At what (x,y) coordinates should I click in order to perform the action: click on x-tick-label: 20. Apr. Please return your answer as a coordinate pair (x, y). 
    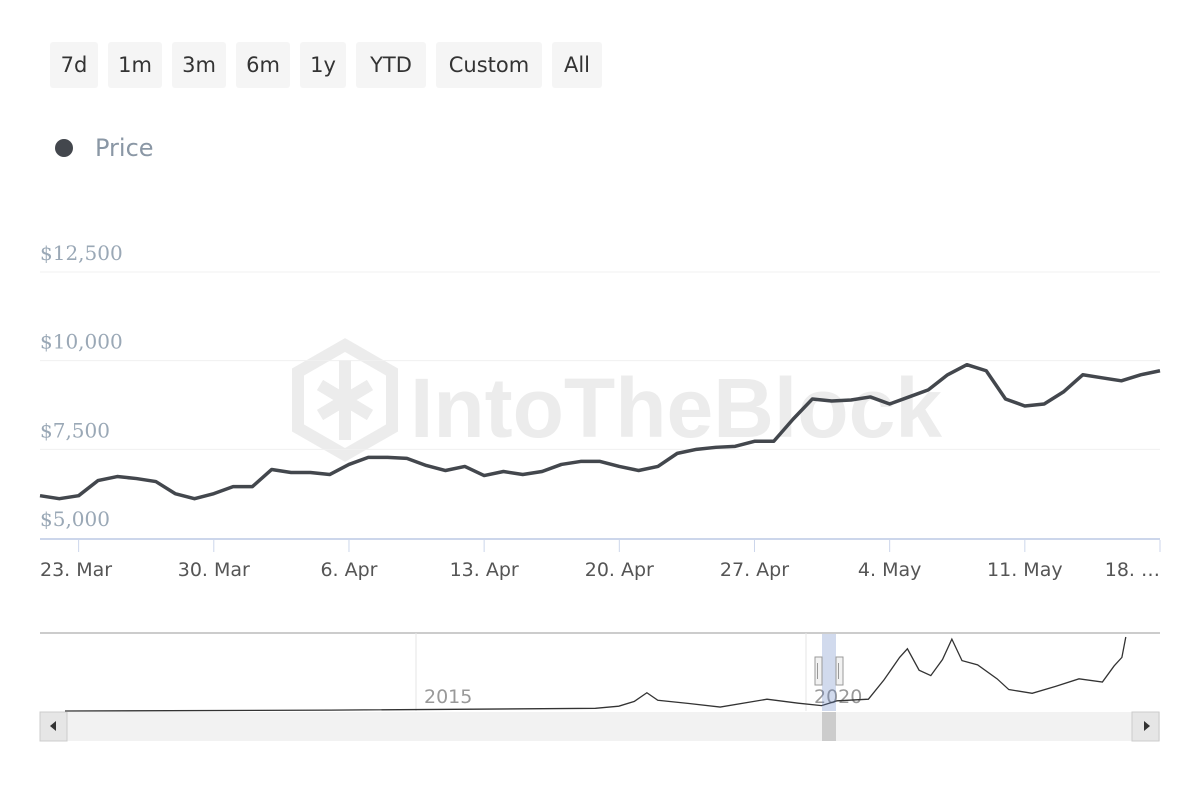
    Looking at the image, I should click on (619, 570).